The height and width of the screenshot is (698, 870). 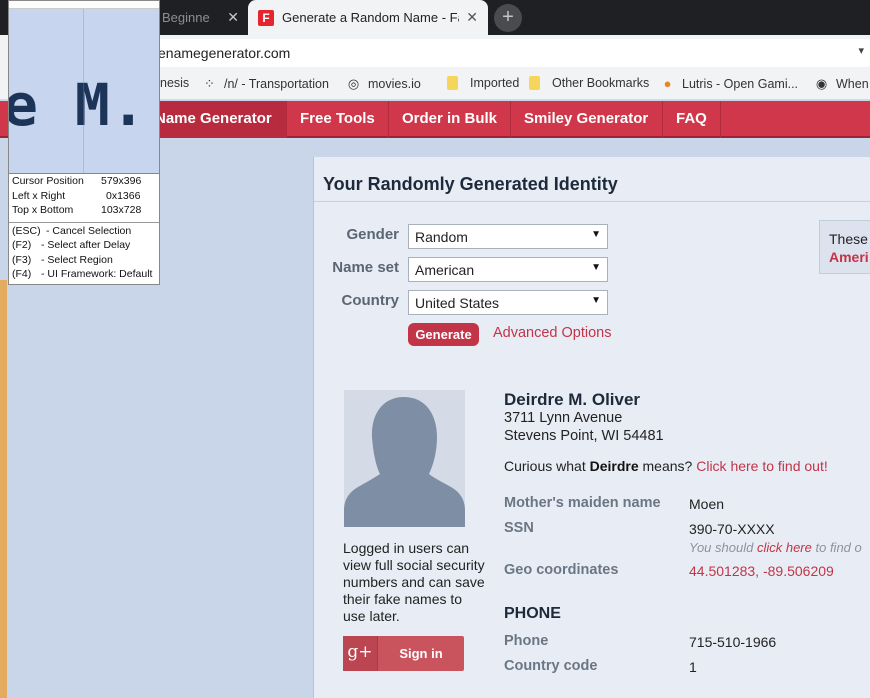 I want to click on tab-title: Generate a Random Name - Fake, so click(x=370, y=17).